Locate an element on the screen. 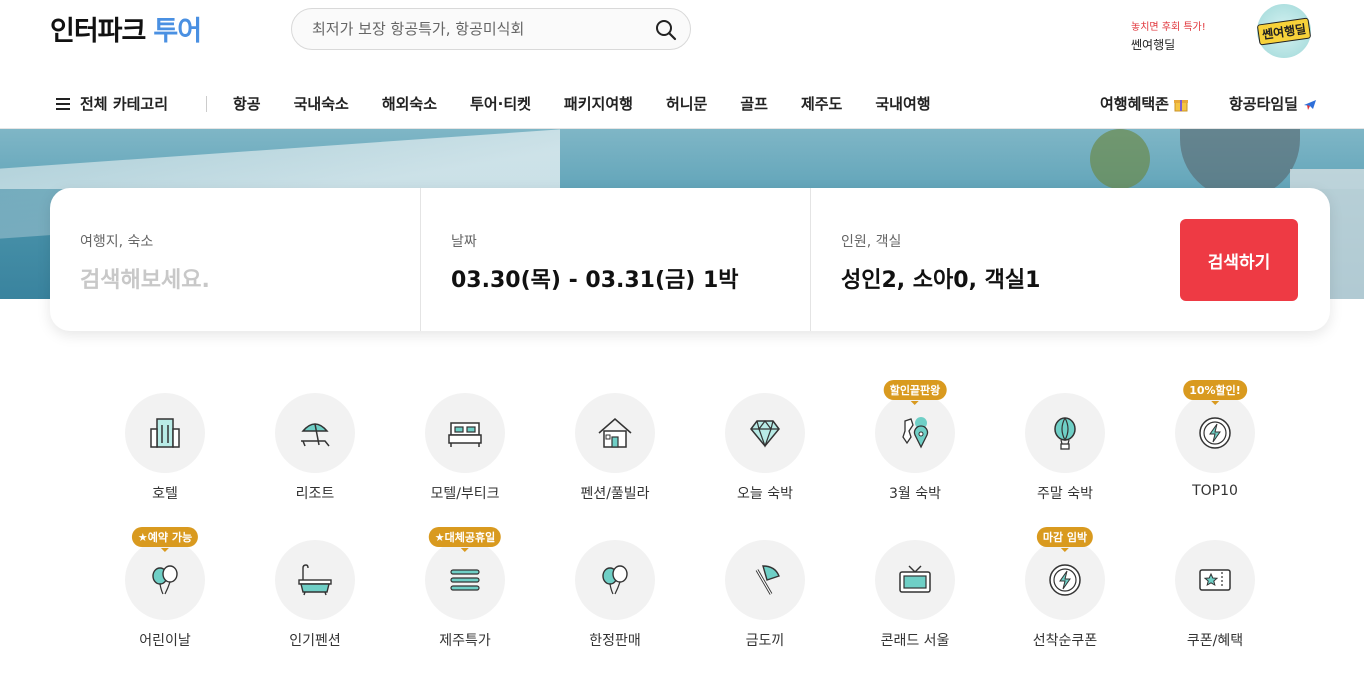 This screenshot has height=675, width=1364. category-label: 어린이날 is located at coordinates (165, 641).